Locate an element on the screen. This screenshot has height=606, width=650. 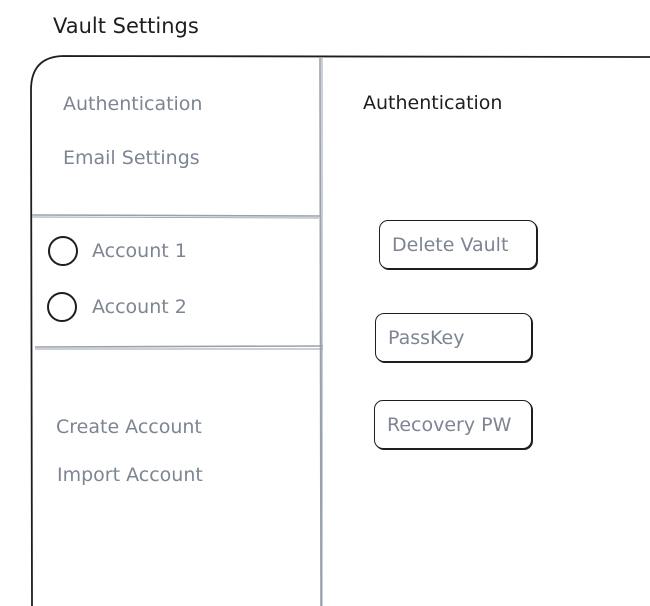
window-title: Vault Settings is located at coordinates (126, 26).